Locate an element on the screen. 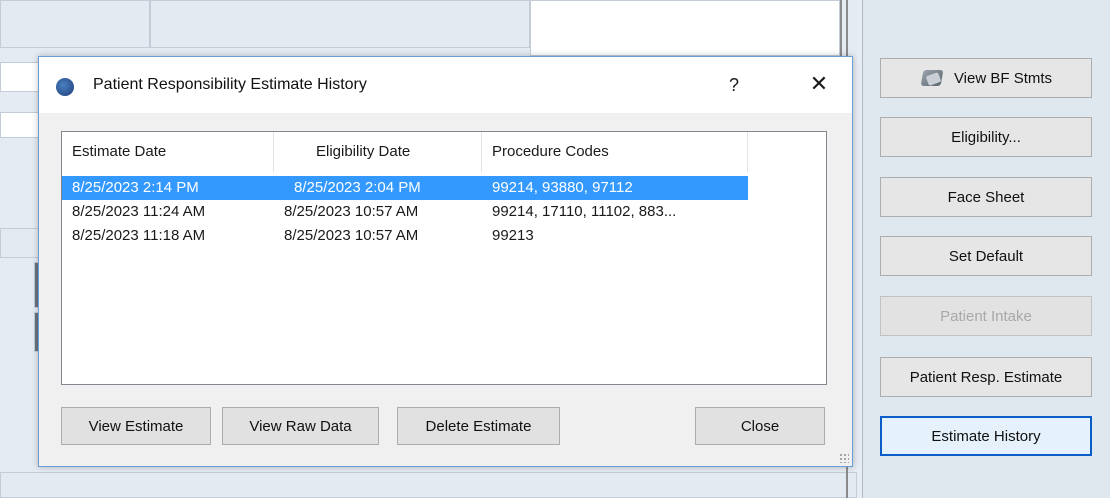 The height and width of the screenshot is (498, 1110). estimate-history-label: Estimate History is located at coordinates (986, 436).